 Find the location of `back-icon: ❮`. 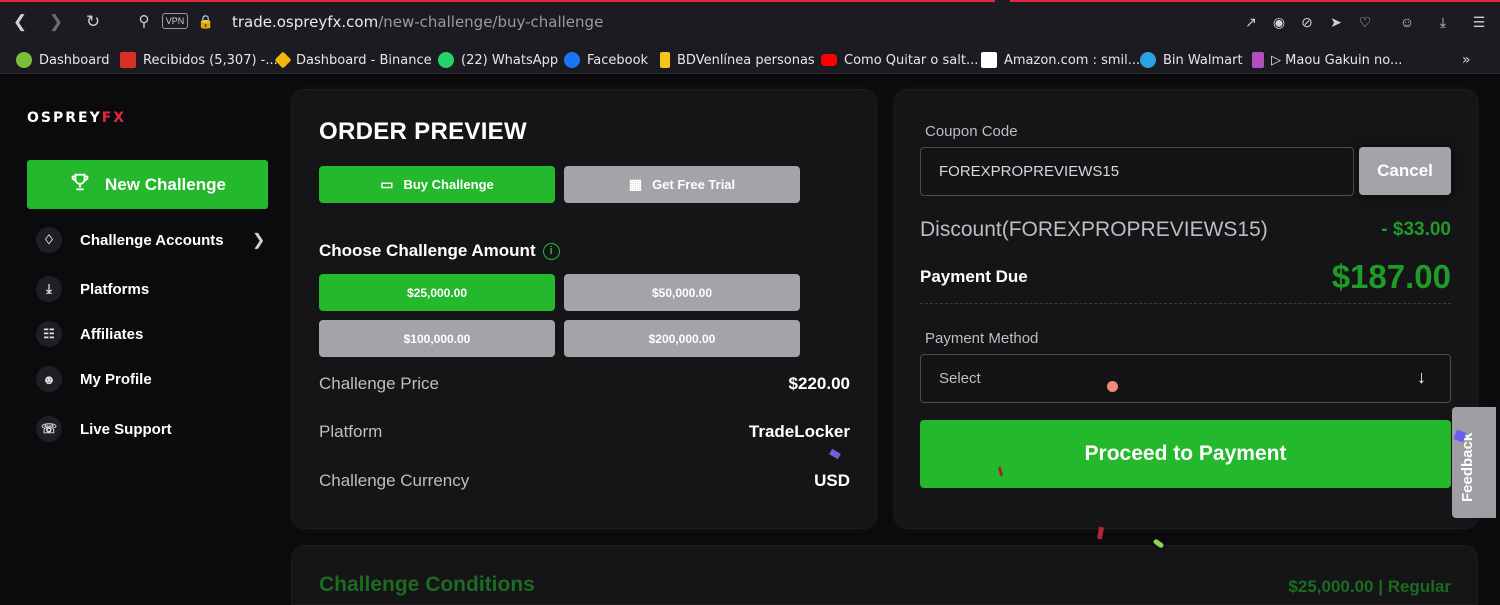

back-icon: ❮ is located at coordinates (20, 22).